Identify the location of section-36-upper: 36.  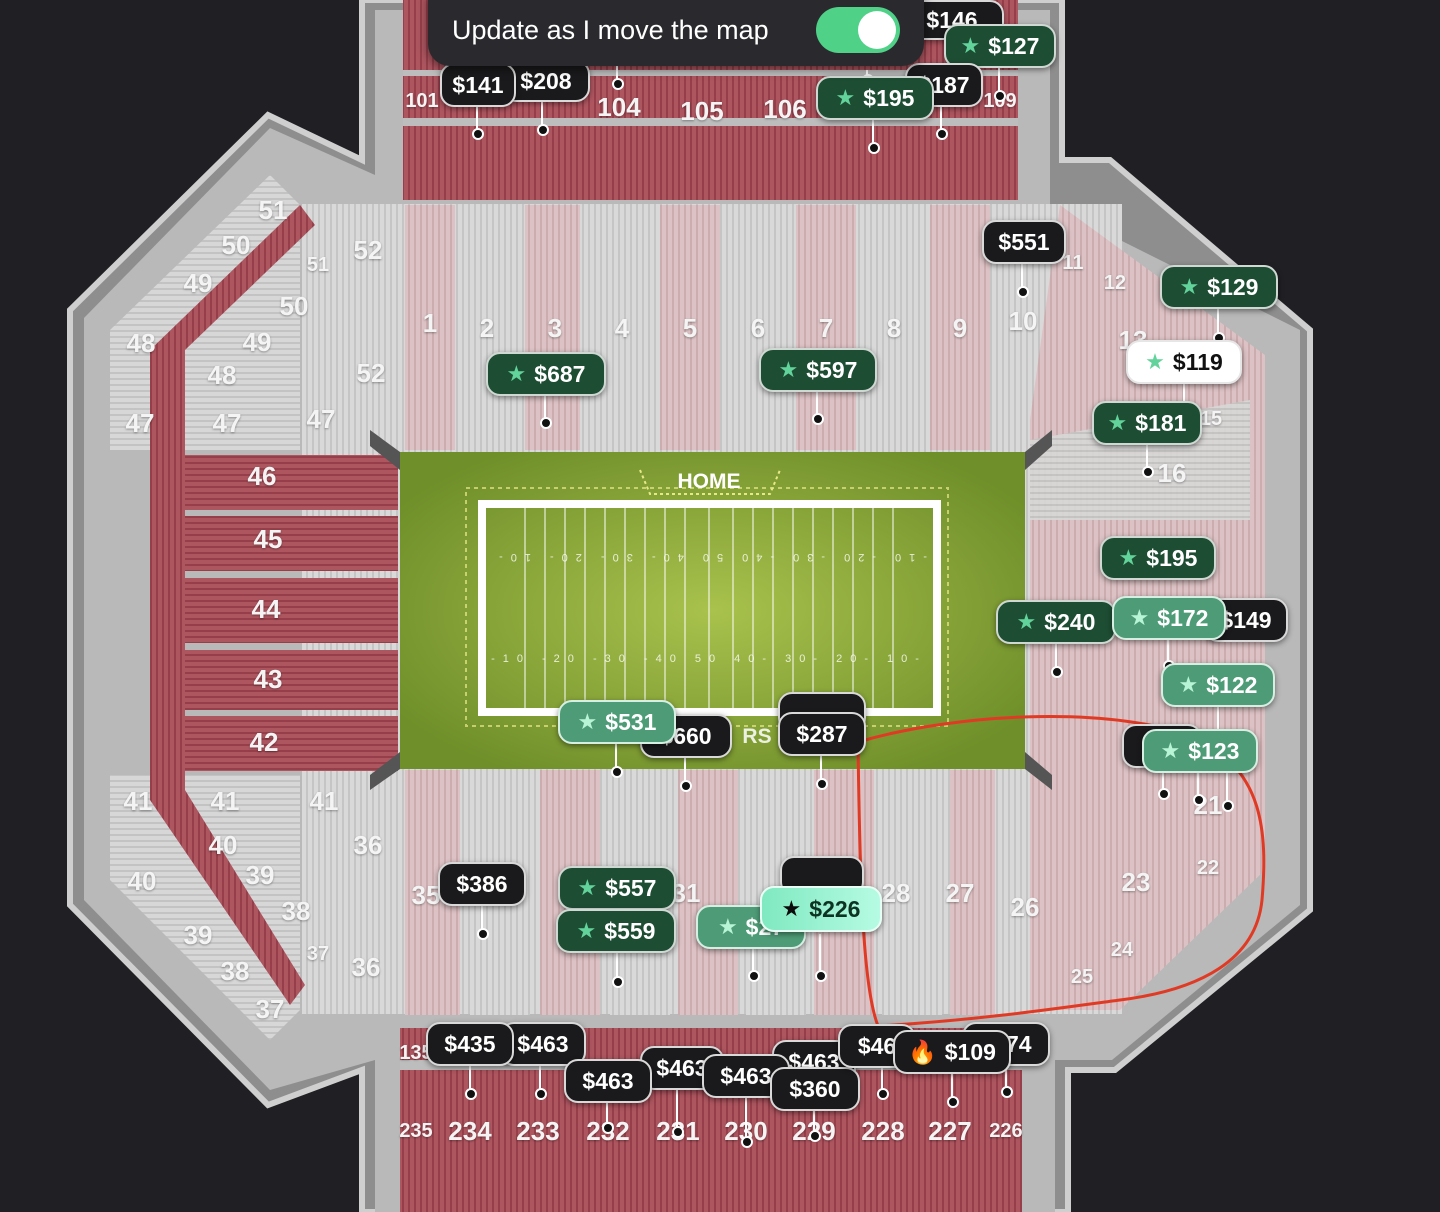
(368, 845).